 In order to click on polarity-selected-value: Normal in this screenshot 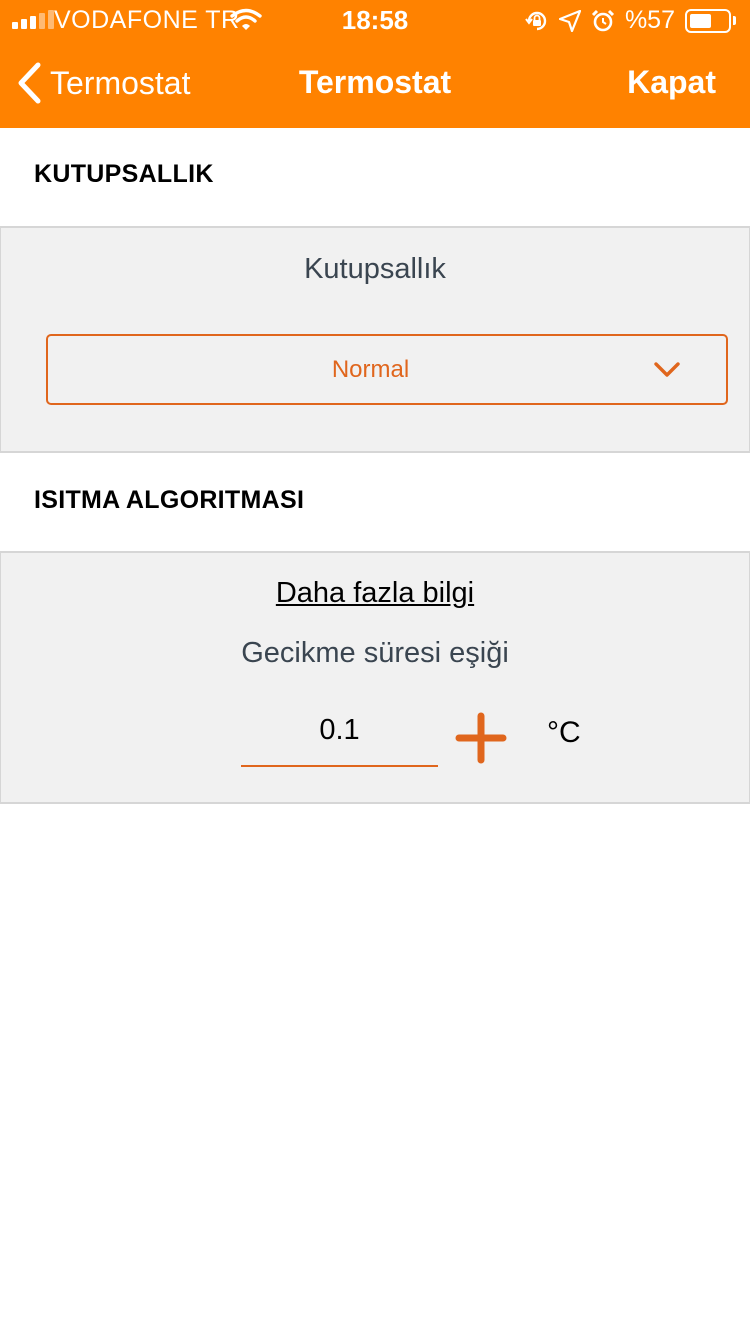, I will do `click(370, 369)`.